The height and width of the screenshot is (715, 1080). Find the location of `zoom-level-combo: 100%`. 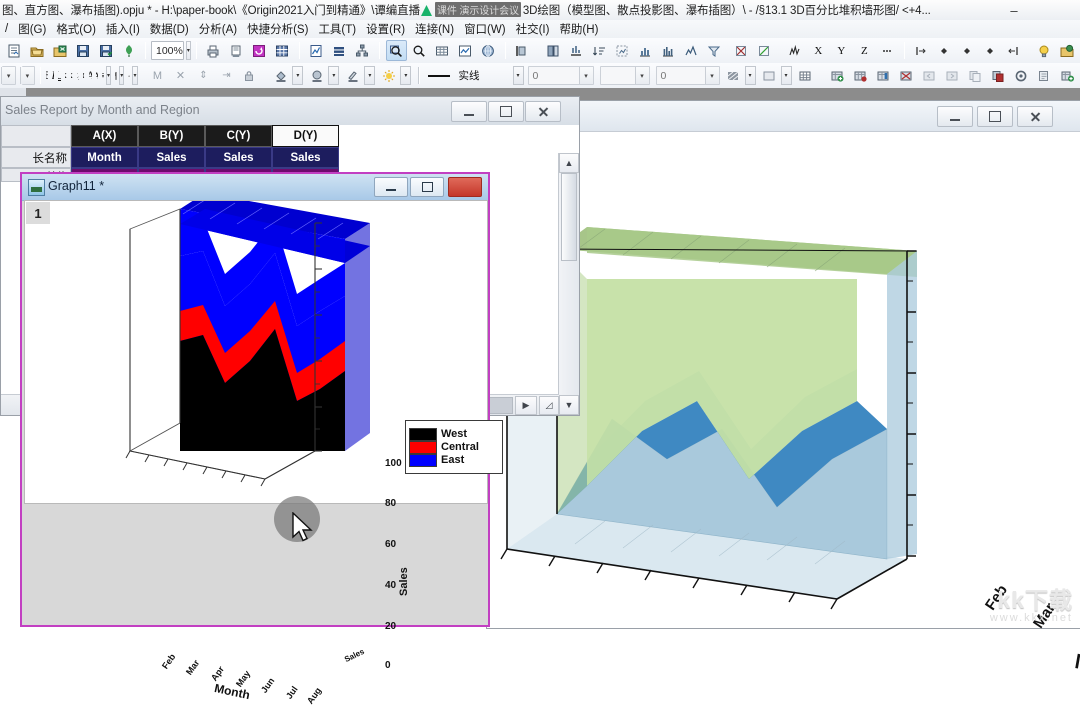

zoom-level-combo: 100% is located at coordinates (167, 50).